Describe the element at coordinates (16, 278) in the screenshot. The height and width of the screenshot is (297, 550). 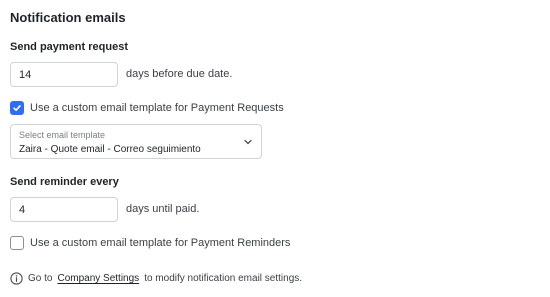
I see `info-icon` at that location.